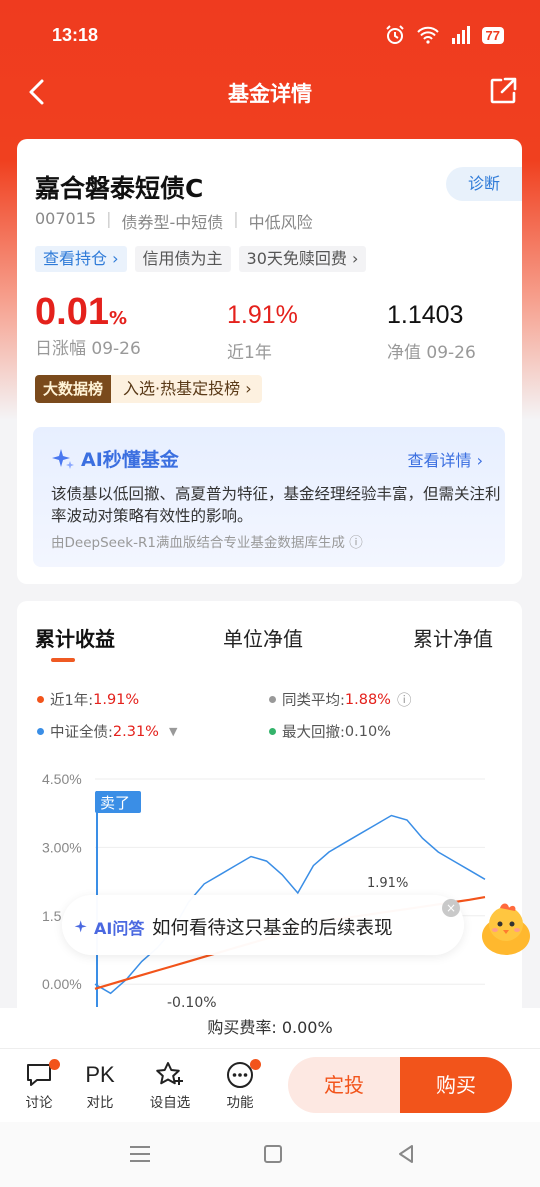 This screenshot has width=540, height=1187. I want to click on credit-bond-tag: 信用债为主, so click(182, 259).